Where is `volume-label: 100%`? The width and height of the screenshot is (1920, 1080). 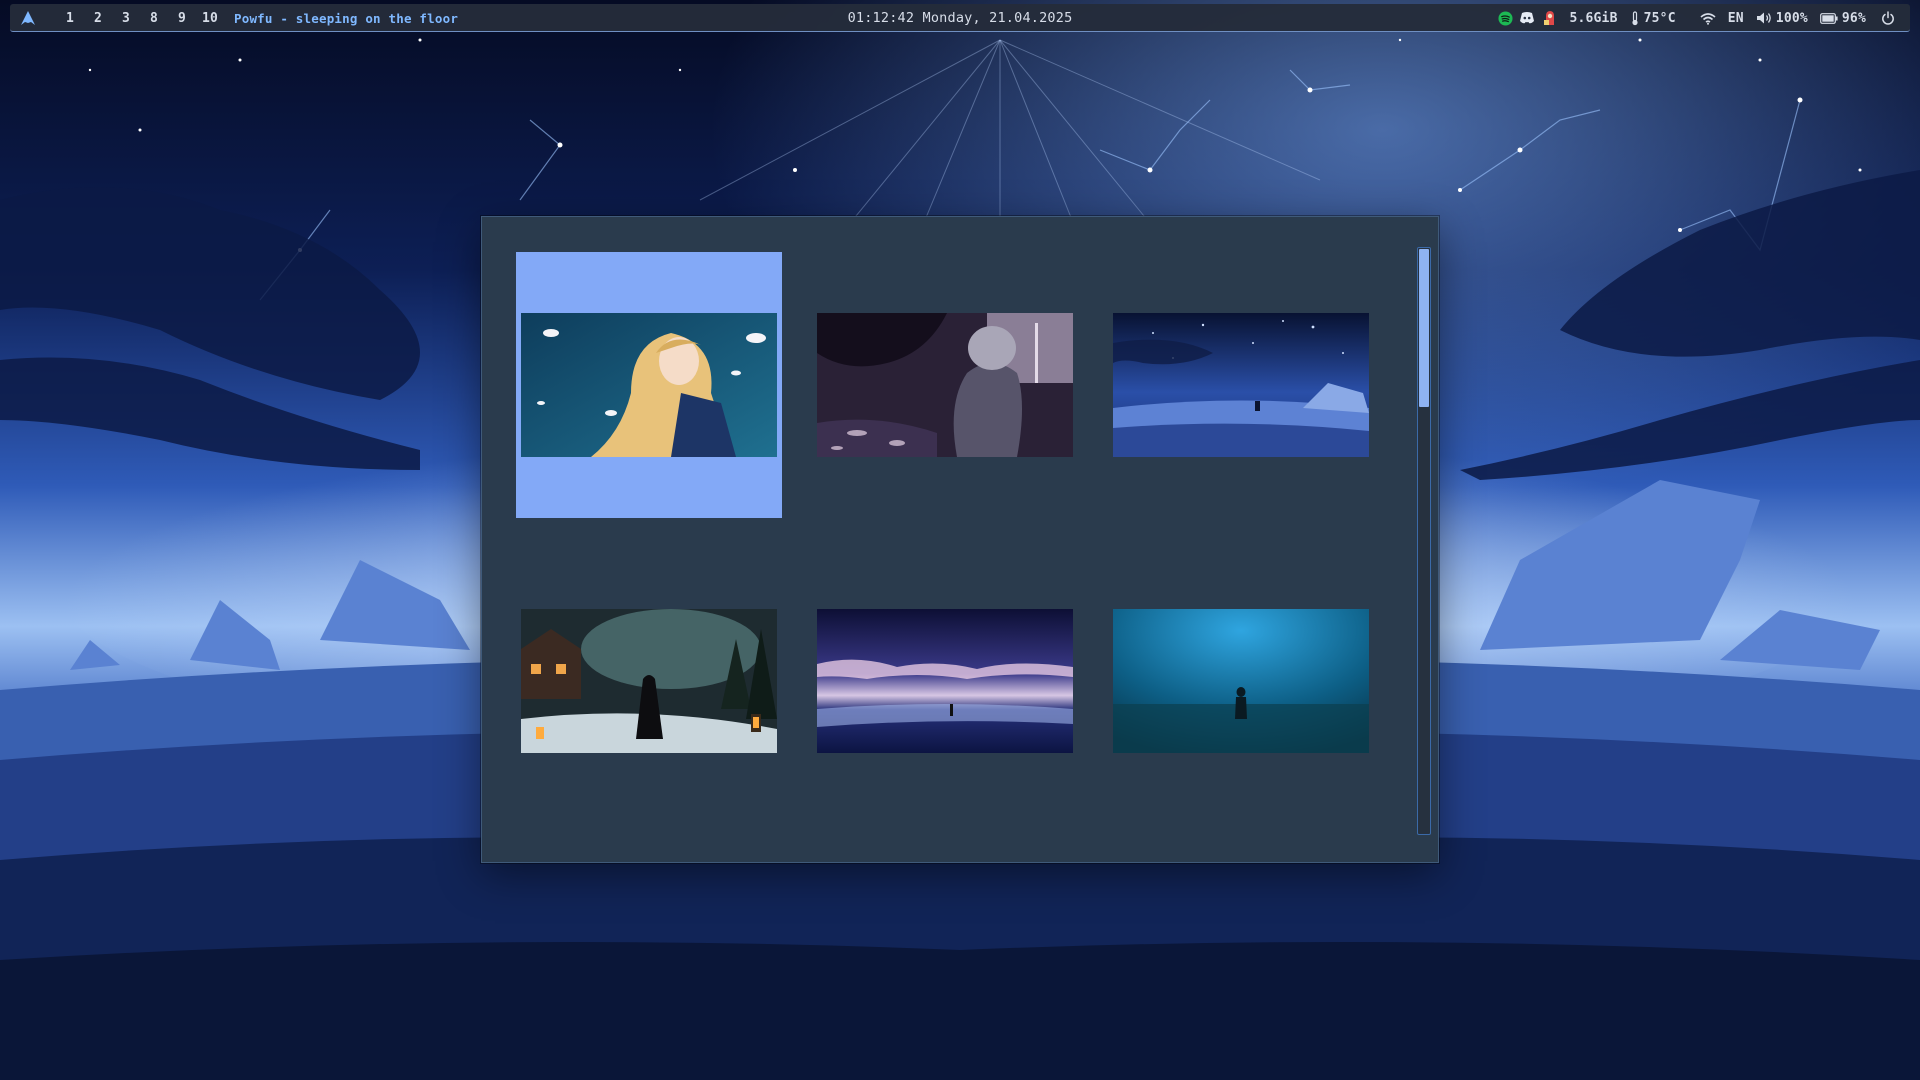
volume-label: 100% is located at coordinates (1791, 18).